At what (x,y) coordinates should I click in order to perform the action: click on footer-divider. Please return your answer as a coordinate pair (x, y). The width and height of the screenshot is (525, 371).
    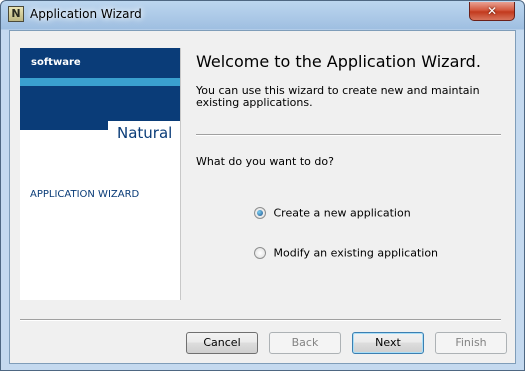
    Looking at the image, I should click on (260, 320).